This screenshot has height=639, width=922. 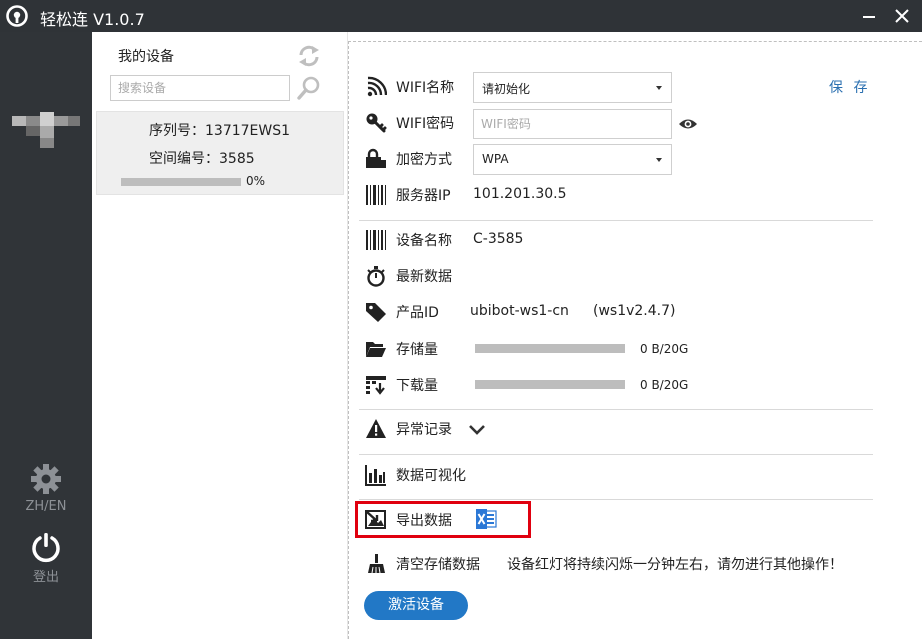 I want to click on export-data-label: 导出数据, so click(x=424, y=521).